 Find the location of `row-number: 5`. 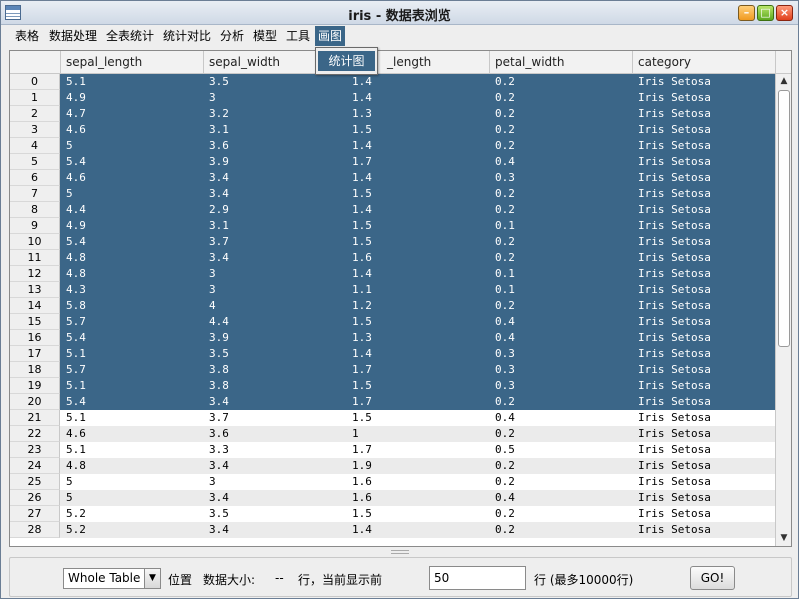

row-number: 5 is located at coordinates (35, 162).